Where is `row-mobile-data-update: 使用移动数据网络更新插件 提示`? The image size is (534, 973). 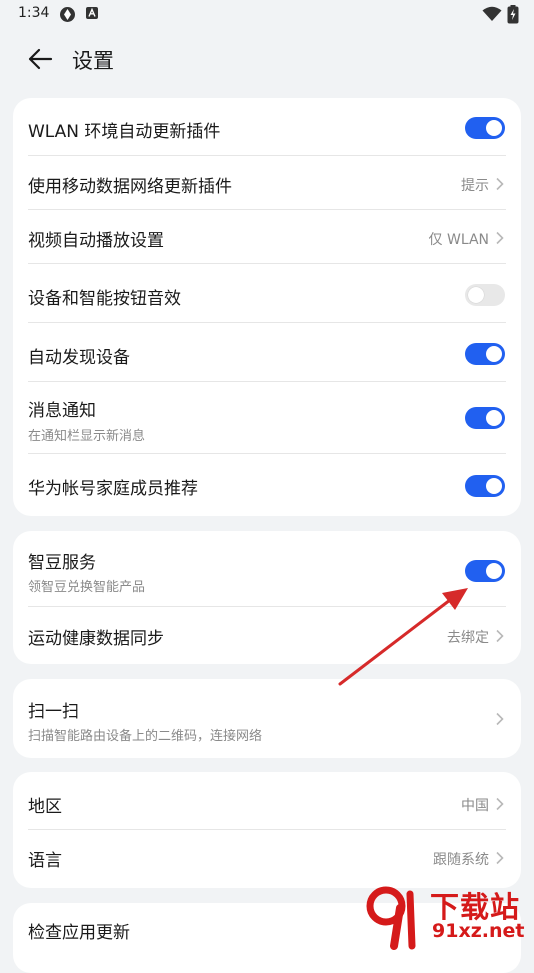
row-mobile-data-update: 使用移动数据网络更新插件 提示 is located at coordinates (267, 183).